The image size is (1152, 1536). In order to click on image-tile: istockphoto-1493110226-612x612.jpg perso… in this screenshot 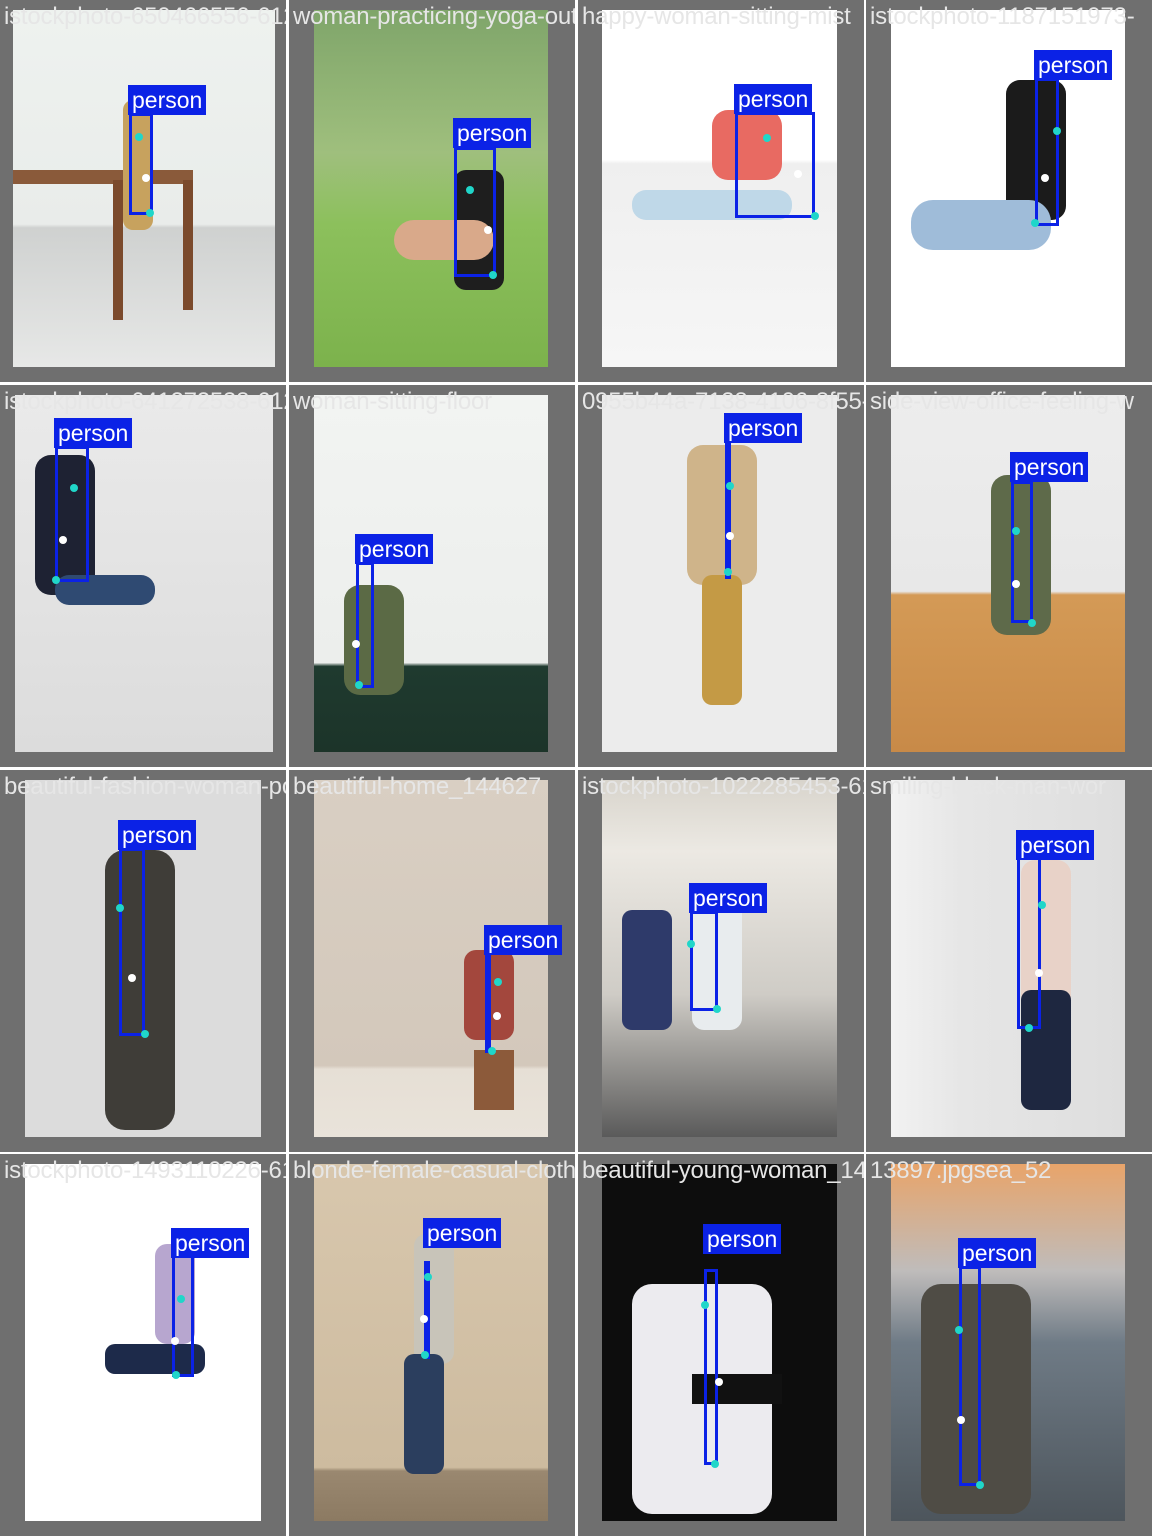, I will do `click(143, 1345)`.